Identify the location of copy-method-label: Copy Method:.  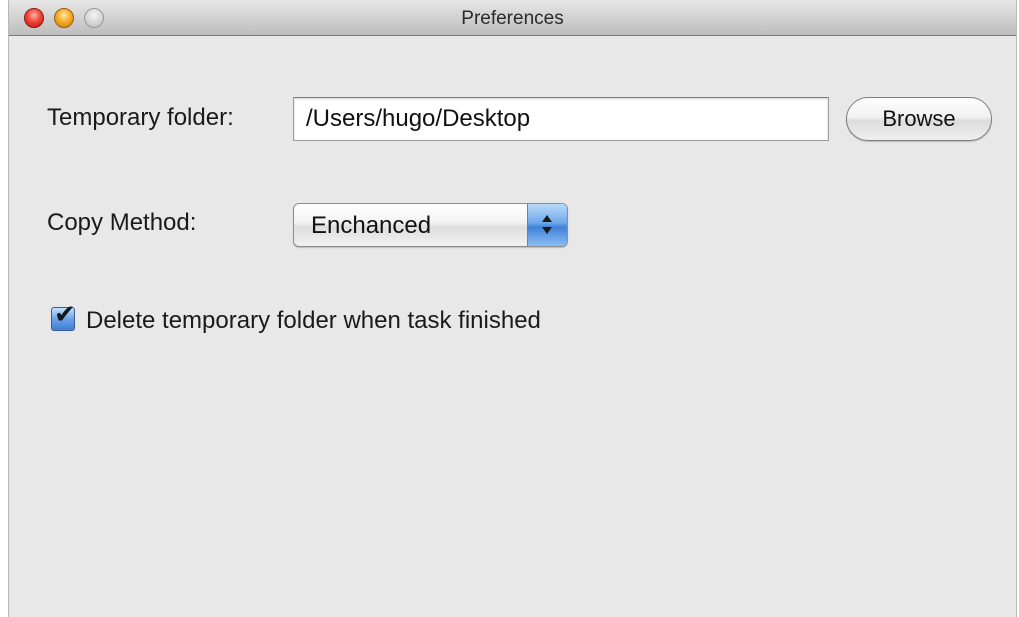
(122, 222).